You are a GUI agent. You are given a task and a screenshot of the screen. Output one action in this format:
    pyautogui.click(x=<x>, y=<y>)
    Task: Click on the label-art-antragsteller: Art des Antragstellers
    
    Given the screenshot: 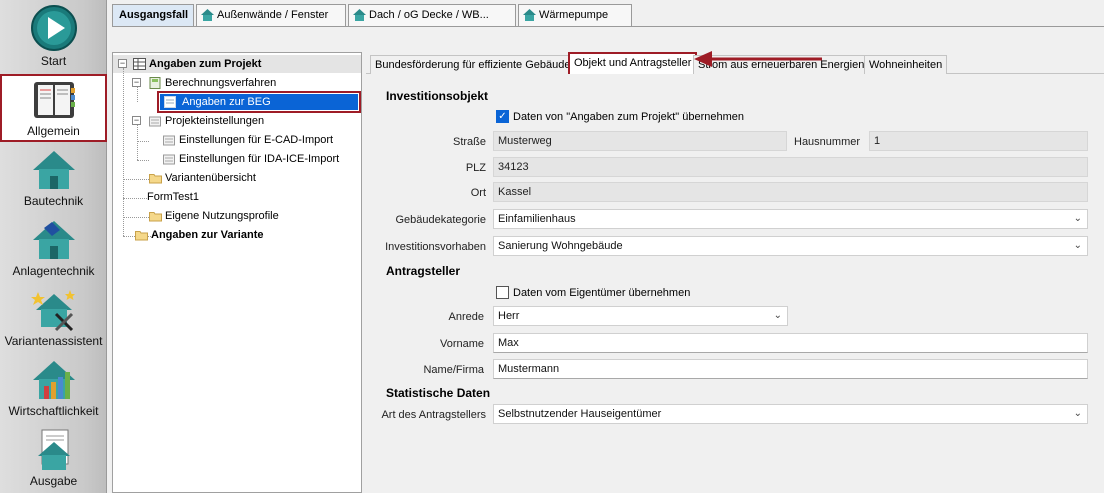 What is the action you would take?
    pyautogui.click(x=433, y=415)
    